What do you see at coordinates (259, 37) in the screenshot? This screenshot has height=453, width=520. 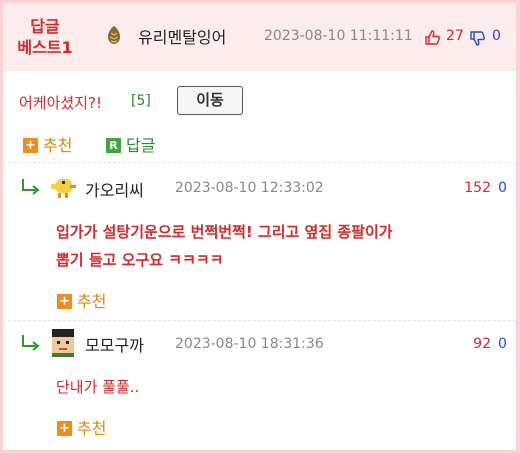 I see `post-header: 답글 베스트1 유리멘탈잉어 2023-08-10 11:11:11 27 0` at bounding box center [259, 37].